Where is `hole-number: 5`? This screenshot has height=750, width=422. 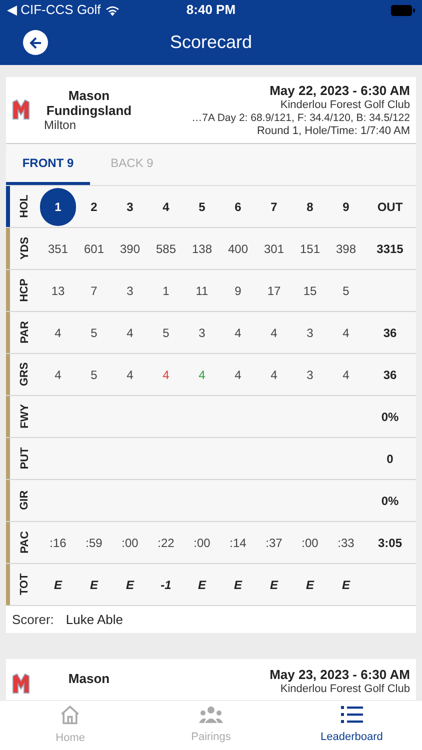
hole-number: 5 is located at coordinates (202, 207).